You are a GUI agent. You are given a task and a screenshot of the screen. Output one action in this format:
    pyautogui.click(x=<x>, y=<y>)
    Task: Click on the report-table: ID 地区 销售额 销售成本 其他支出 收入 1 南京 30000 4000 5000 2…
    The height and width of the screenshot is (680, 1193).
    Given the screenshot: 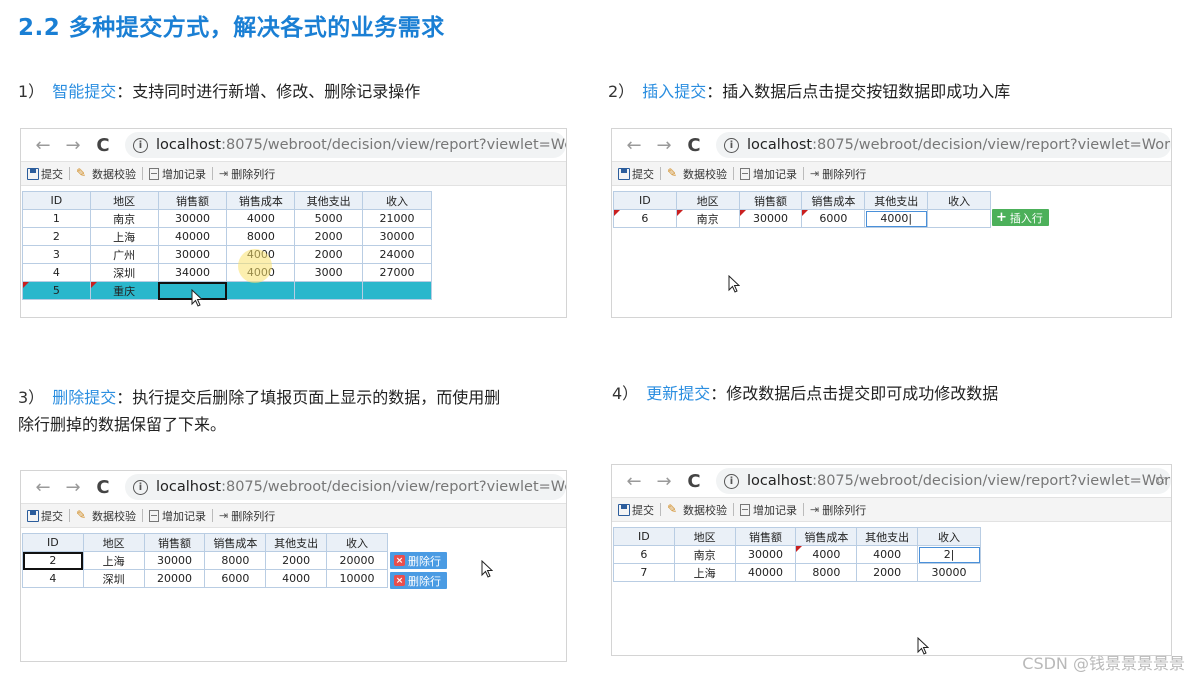 What is the action you would take?
    pyautogui.click(x=227, y=245)
    